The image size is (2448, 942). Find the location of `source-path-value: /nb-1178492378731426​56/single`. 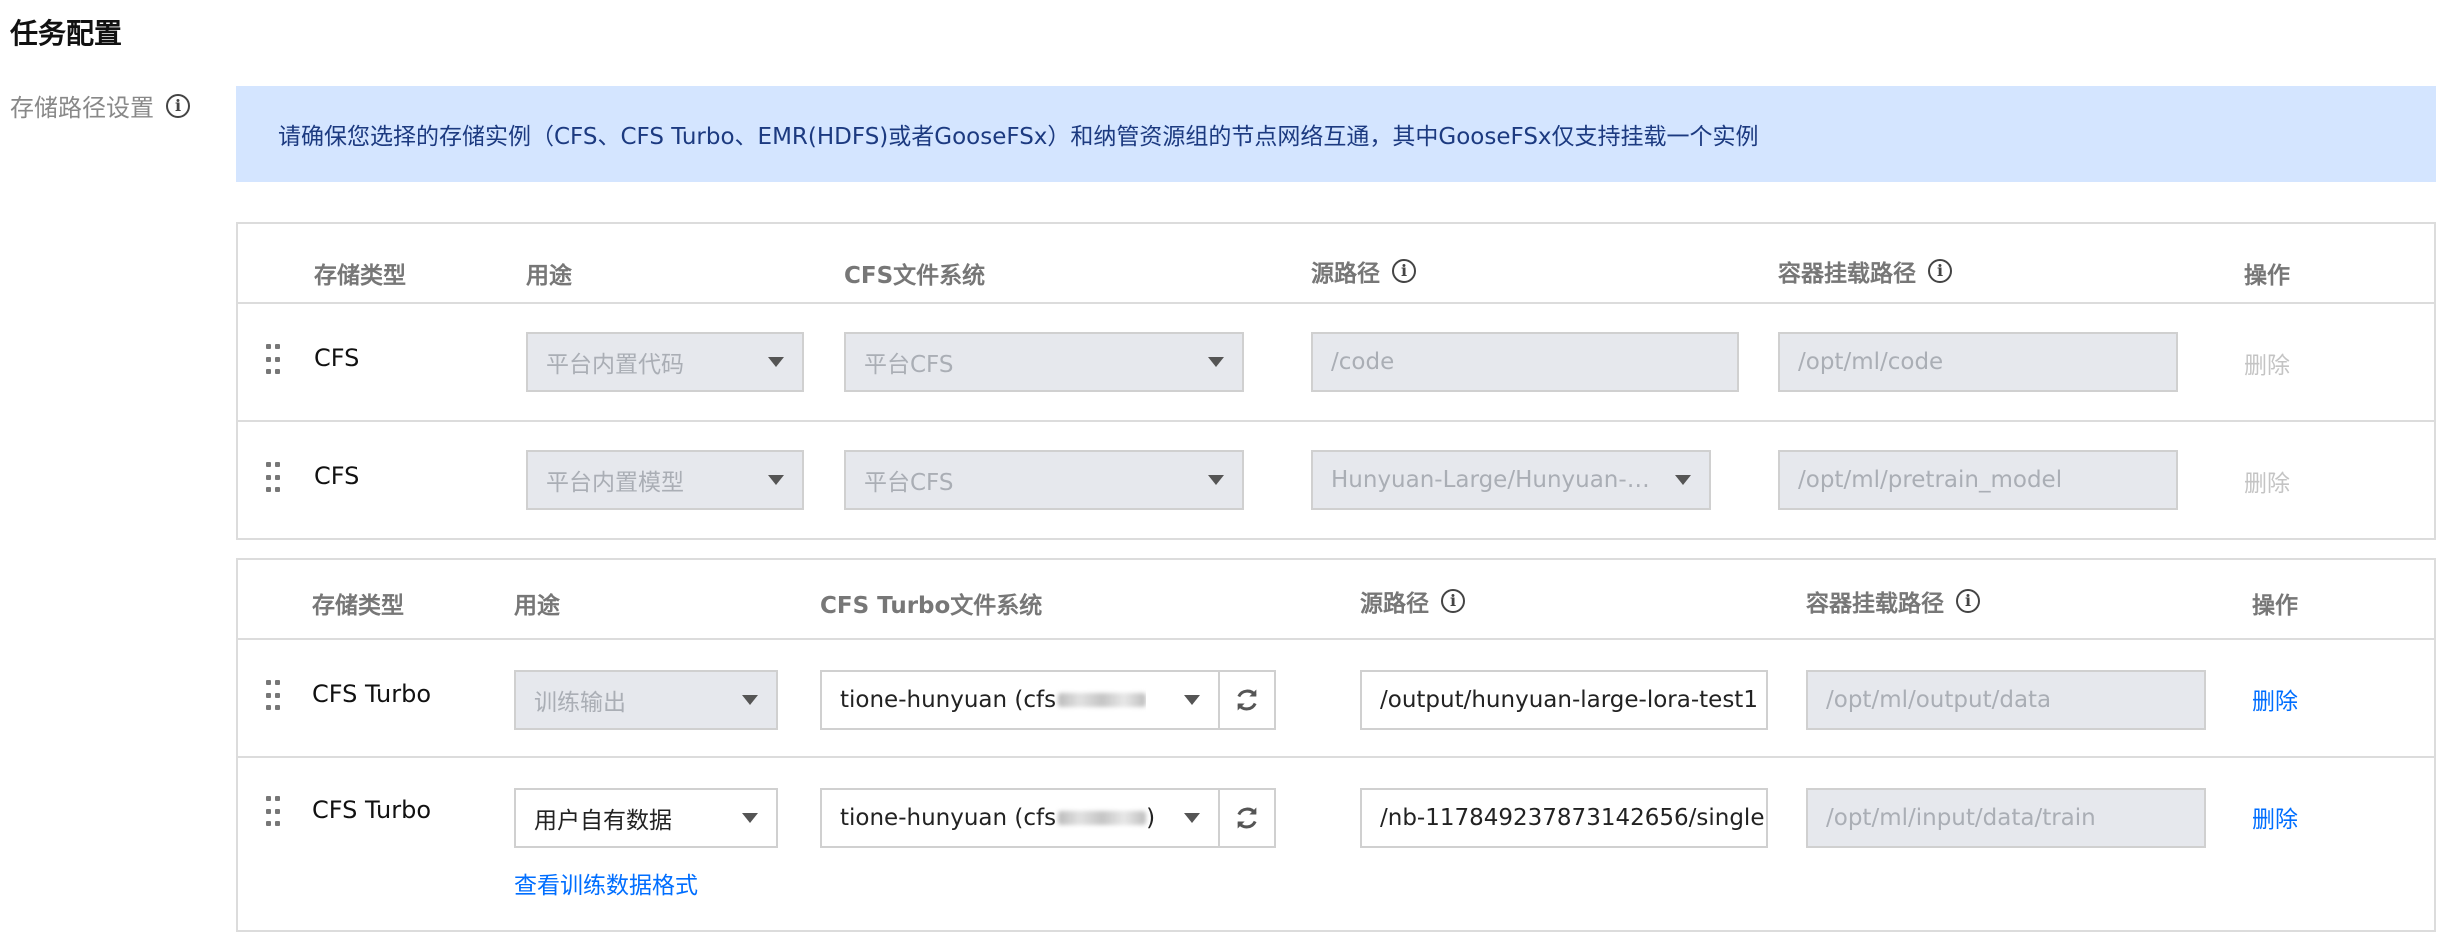

source-path-value: /nb-1178492378731426​56/single is located at coordinates (1572, 818).